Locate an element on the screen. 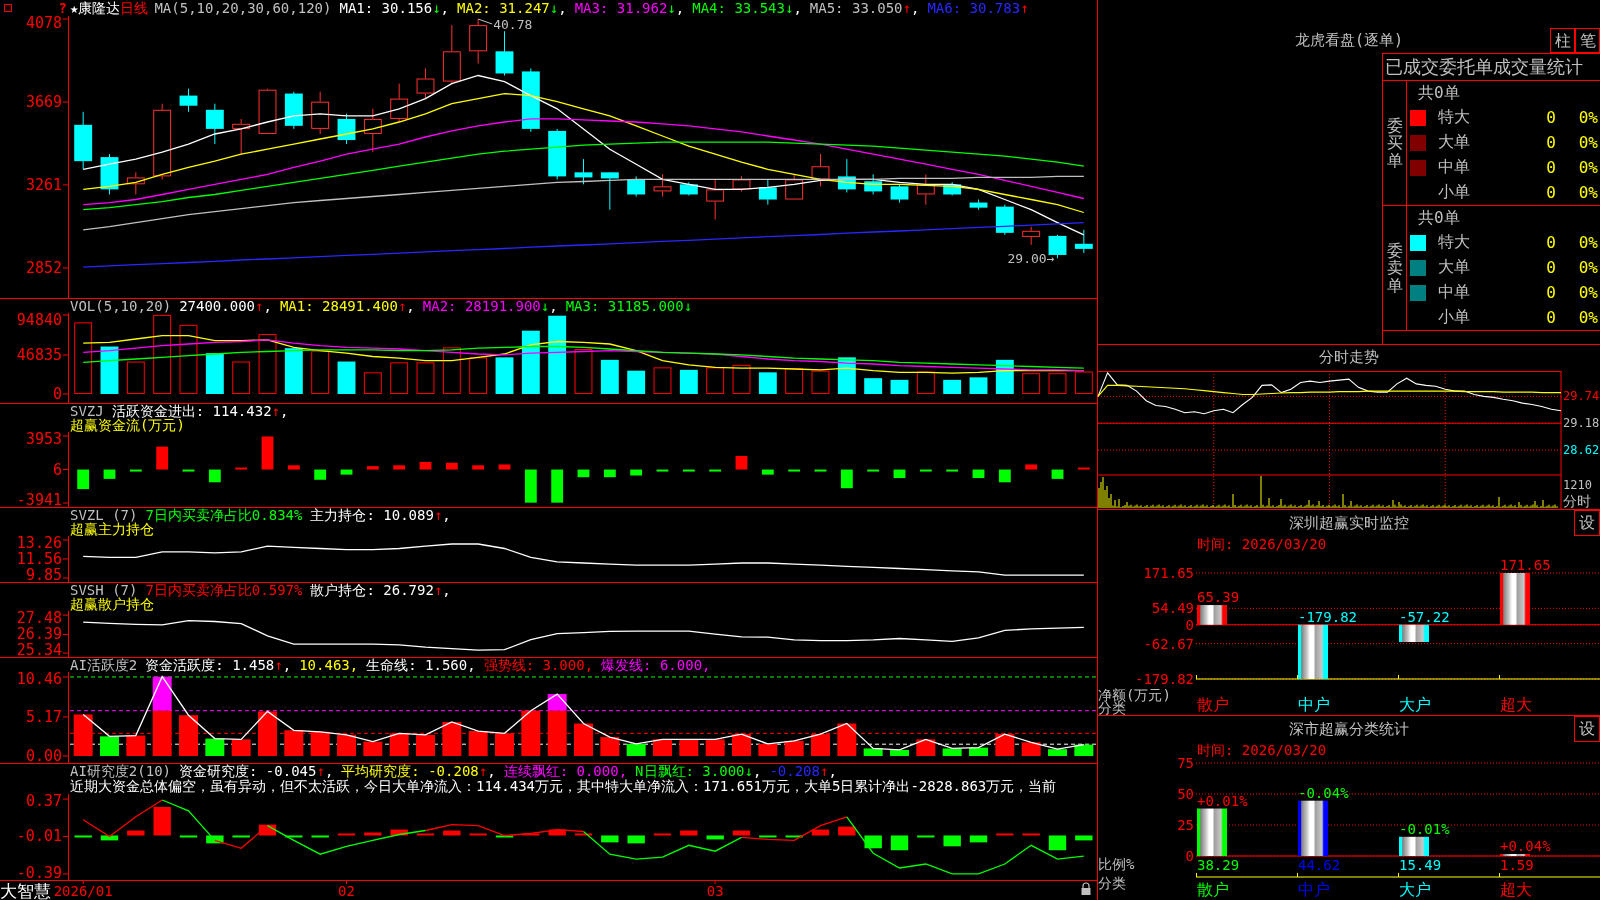  axis-tick-label: 6 is located at coordinates (57, 469).